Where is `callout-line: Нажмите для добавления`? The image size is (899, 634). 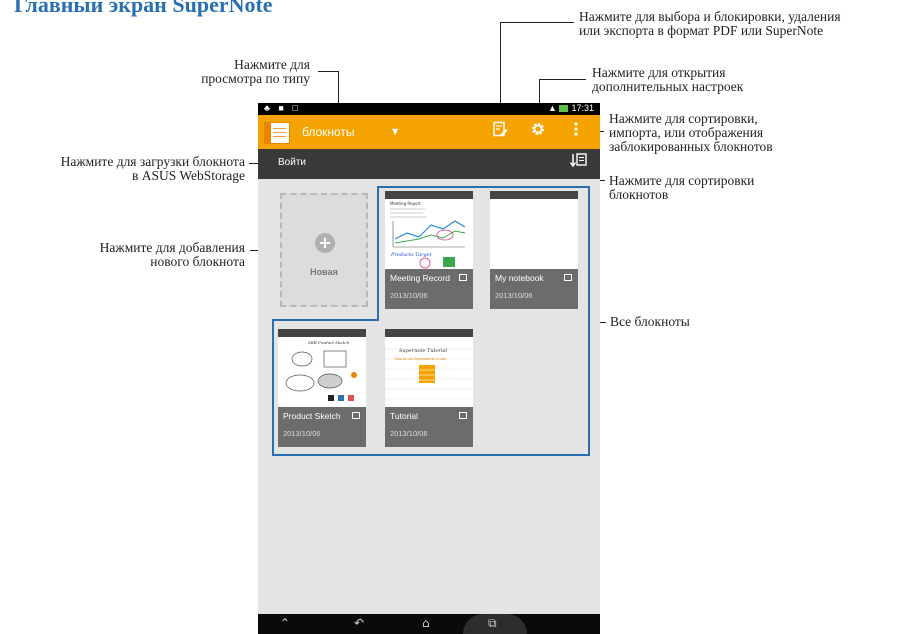
callout-line: Нажмите для добавления is located at coordinates (172, 247).